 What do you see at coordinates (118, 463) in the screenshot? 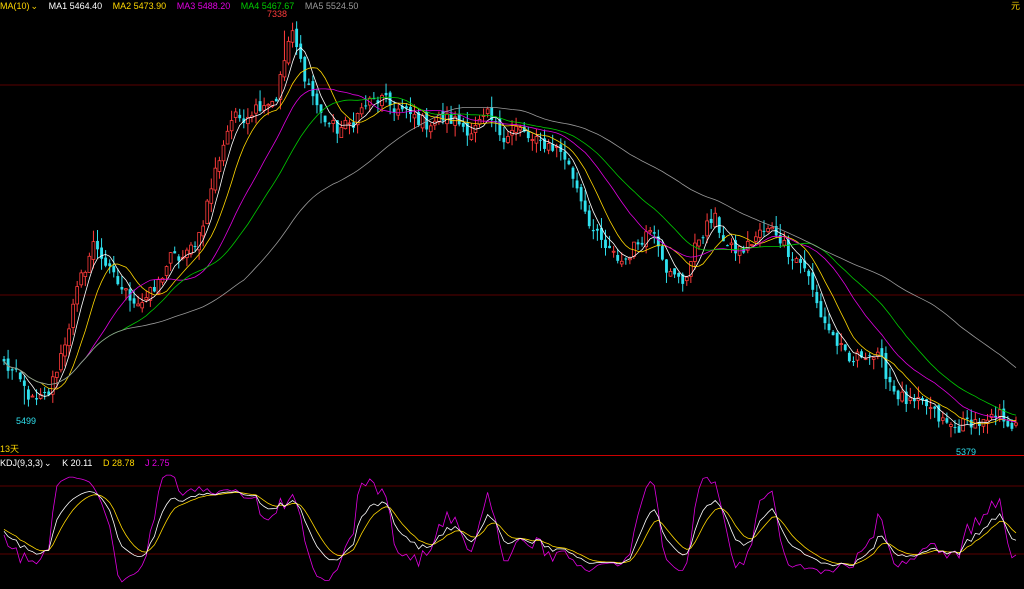
I see `d-value: D 28.78` at bounding box center [118, 463].